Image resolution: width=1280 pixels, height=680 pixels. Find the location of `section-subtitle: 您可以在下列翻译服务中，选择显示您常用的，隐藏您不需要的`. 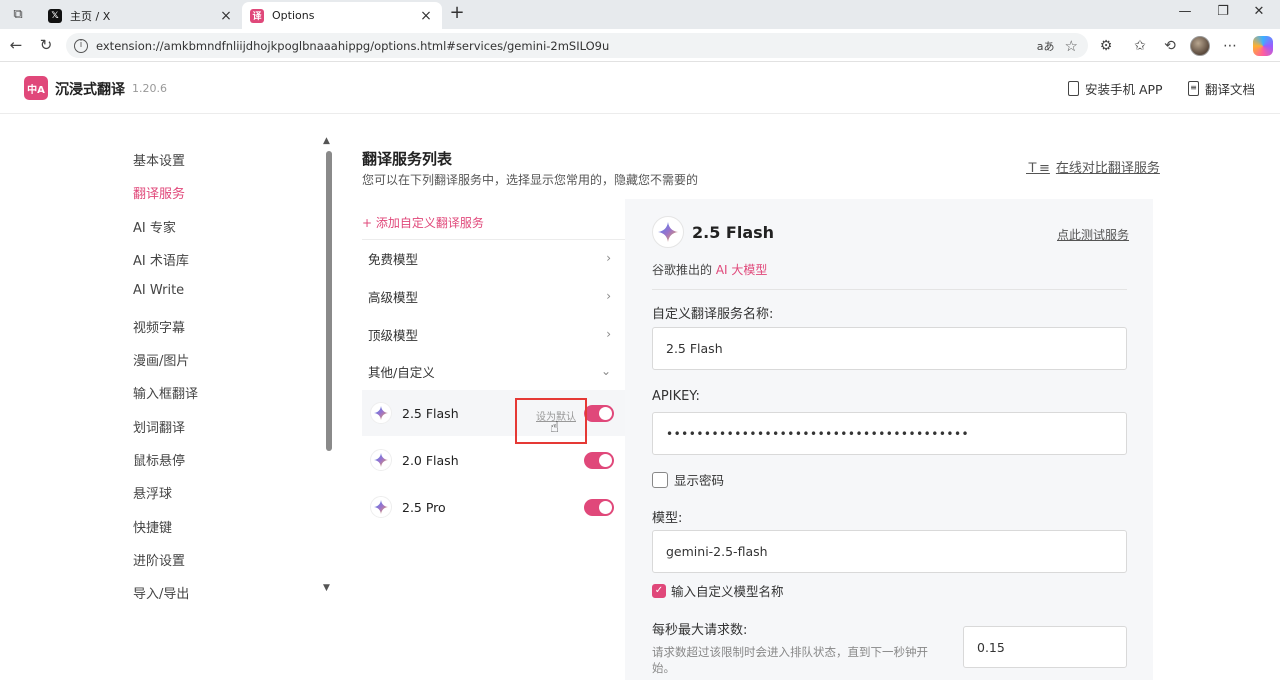

section-subtitle: 您可以在下列翻译服务中，选择显示您常用的，隐藏您不需要的 is located at coordinates (530, 180).